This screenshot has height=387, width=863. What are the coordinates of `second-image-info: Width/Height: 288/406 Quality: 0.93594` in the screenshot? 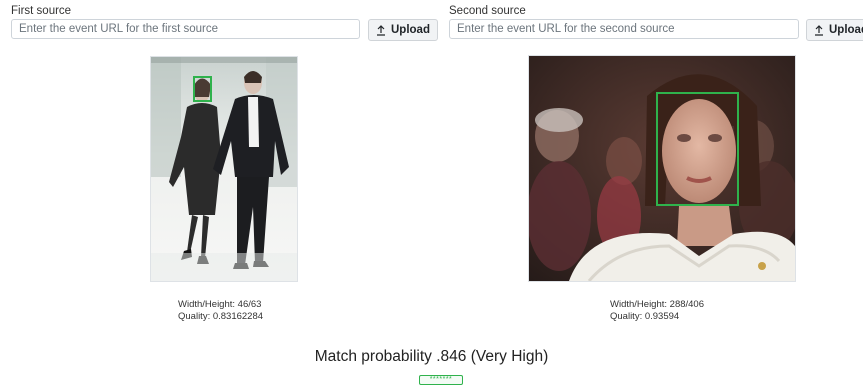 It's located at (657, 311).